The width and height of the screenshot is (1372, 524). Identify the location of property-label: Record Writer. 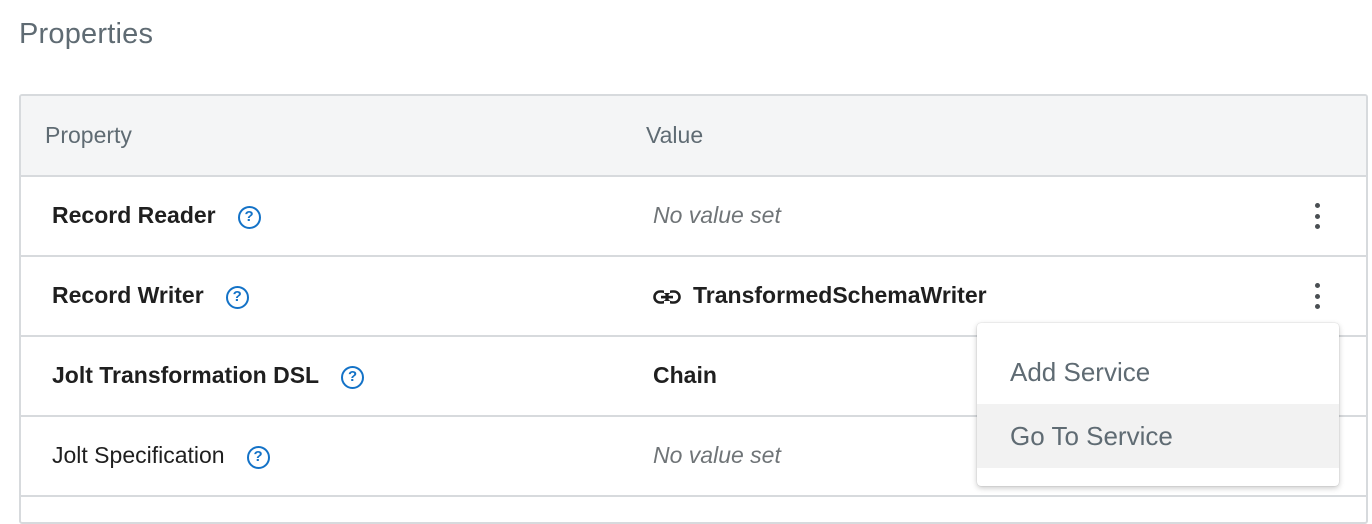
(128, 295).